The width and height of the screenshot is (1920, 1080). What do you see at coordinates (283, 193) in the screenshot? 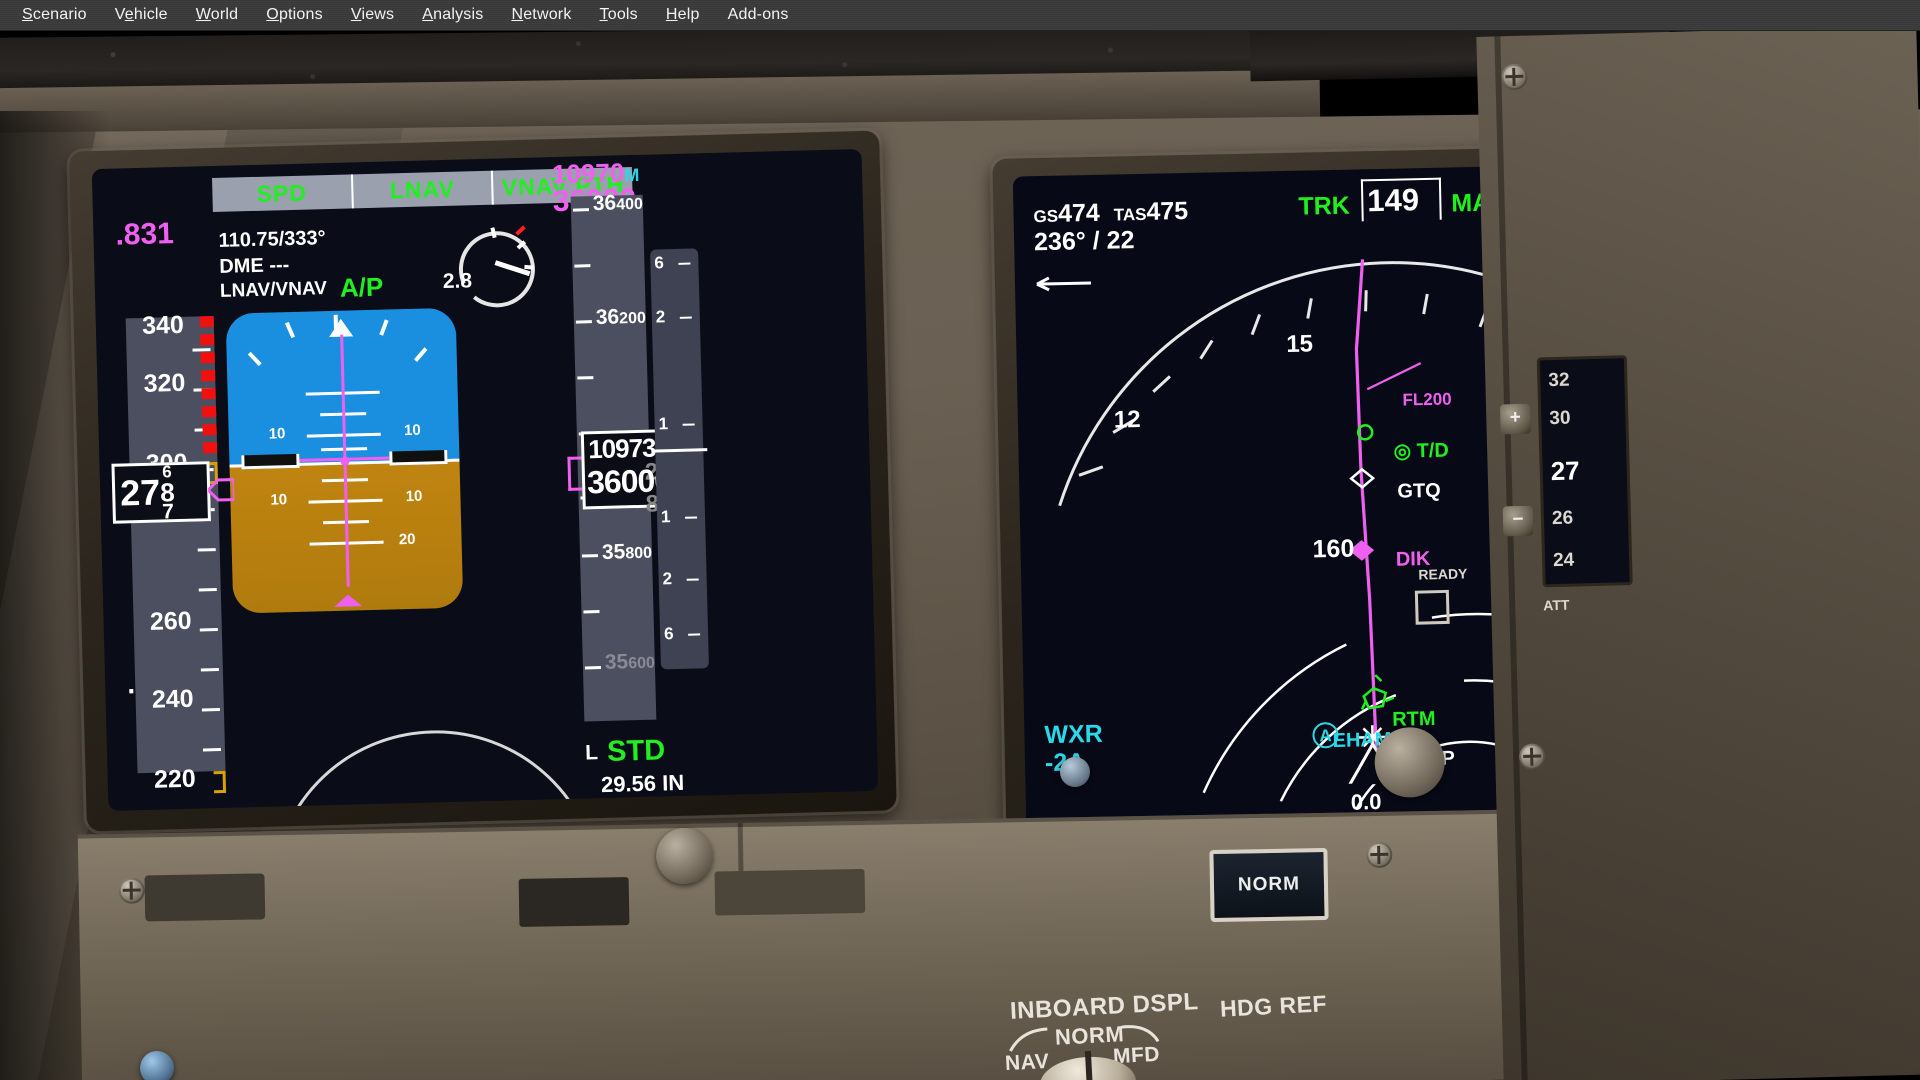
I see `fma-autothrottle: SPD` at bounding box center [283, 193].